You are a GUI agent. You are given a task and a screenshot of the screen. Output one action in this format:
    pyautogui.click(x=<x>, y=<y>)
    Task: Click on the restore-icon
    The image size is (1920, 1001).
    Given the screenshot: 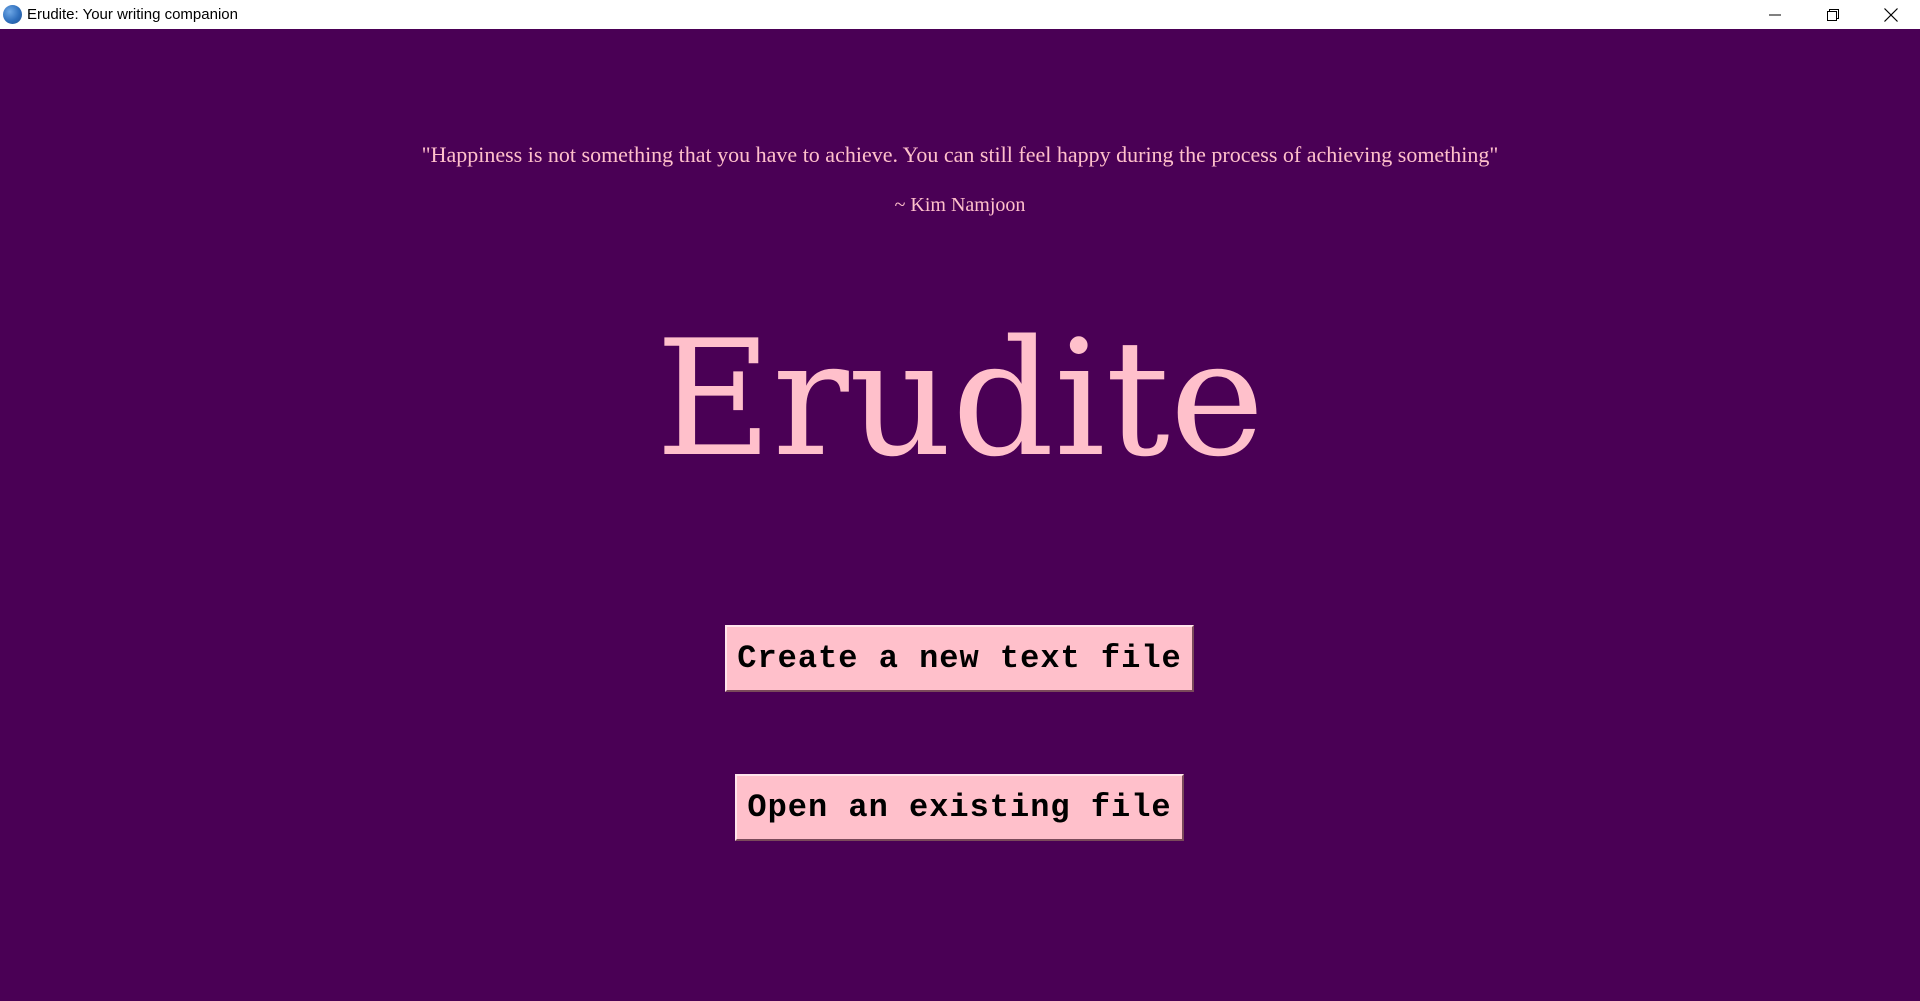 What is the action you would take?
    pyautogui.click(x=1833, y=14)
    